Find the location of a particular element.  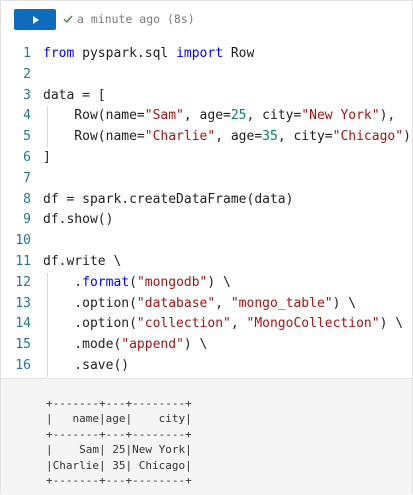

code-text: .save() is located at coordinates (86, 366).